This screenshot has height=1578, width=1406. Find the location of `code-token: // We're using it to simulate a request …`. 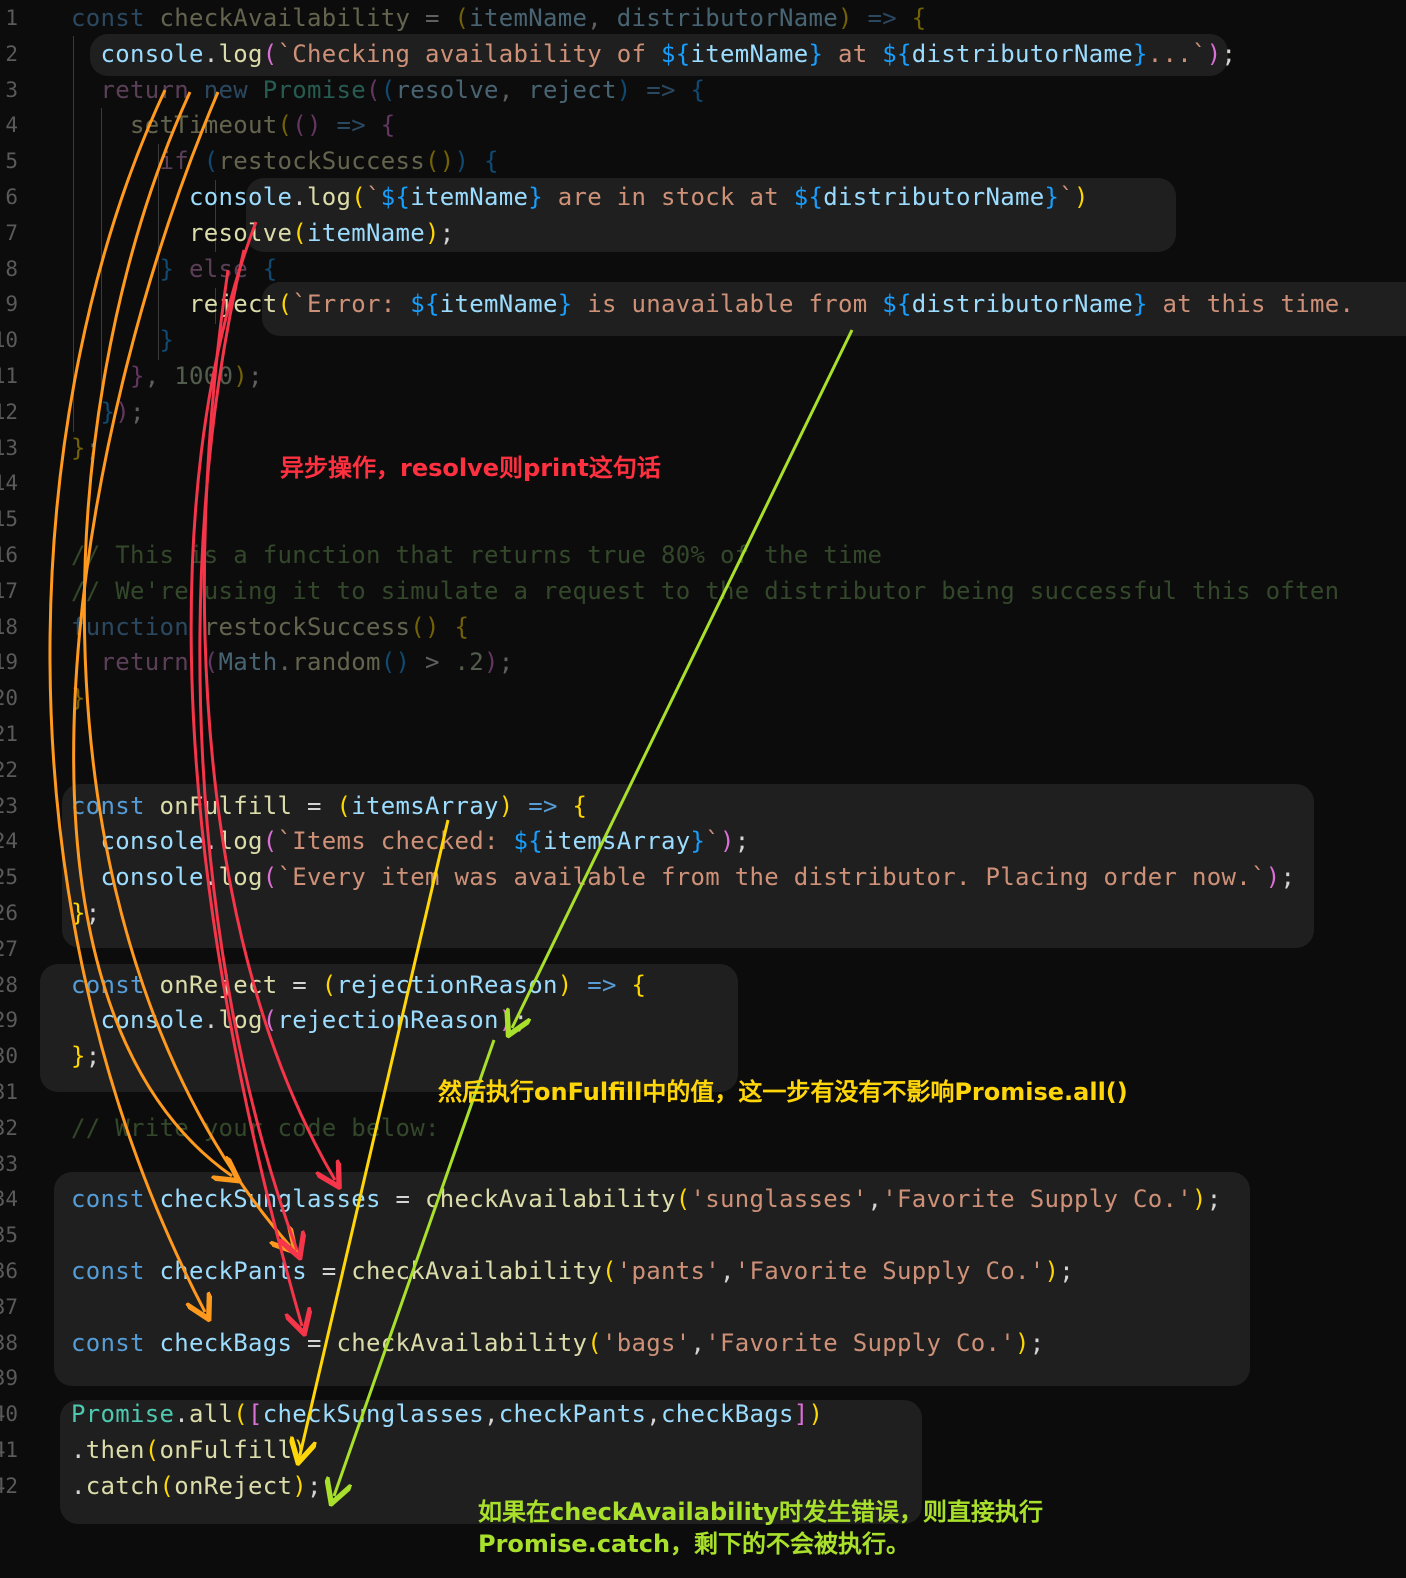

code-token: // We're using it to simulate a request … is located at coordinates (705, 590).